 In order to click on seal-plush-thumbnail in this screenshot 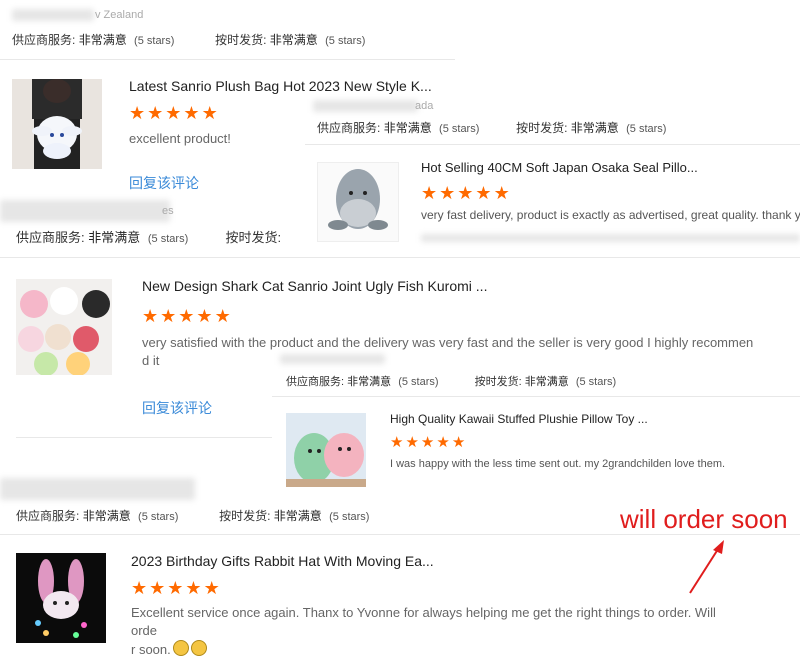, I will do `click(358, 202)`.